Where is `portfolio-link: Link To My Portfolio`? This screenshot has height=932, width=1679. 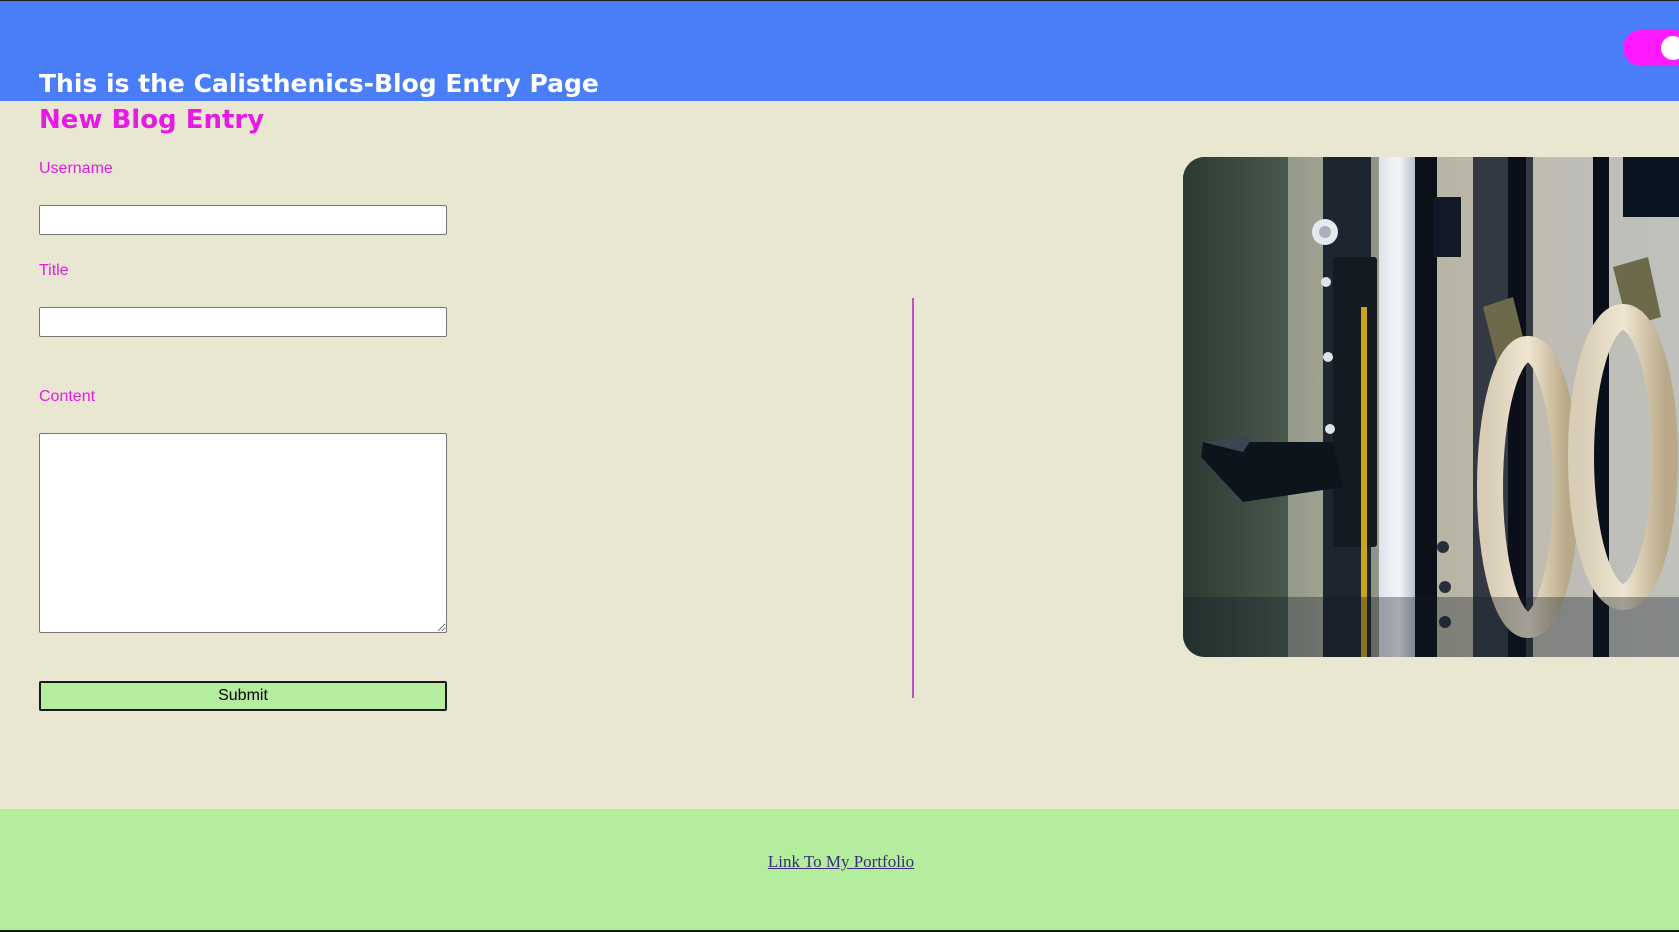
portfolio-link: Link To My Portfolio is located at coordinates (839, 862).